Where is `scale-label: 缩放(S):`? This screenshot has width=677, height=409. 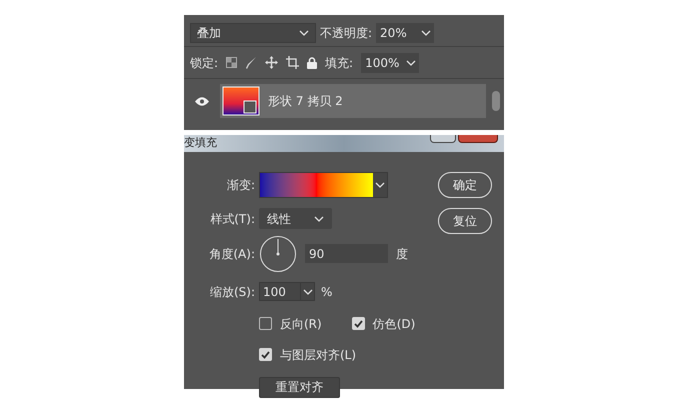 scale-label: 缩放(S): is located at coordinates (231, 292).